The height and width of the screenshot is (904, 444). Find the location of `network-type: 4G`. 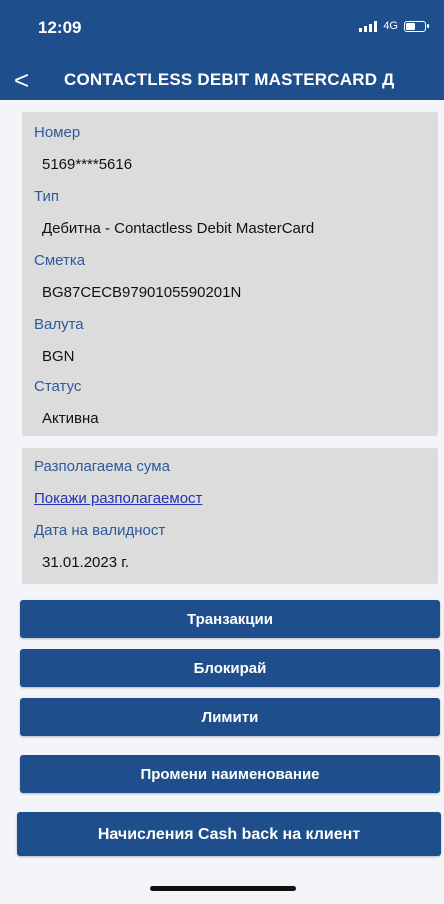

network-type: 4G is located at coordinates (390, 26).